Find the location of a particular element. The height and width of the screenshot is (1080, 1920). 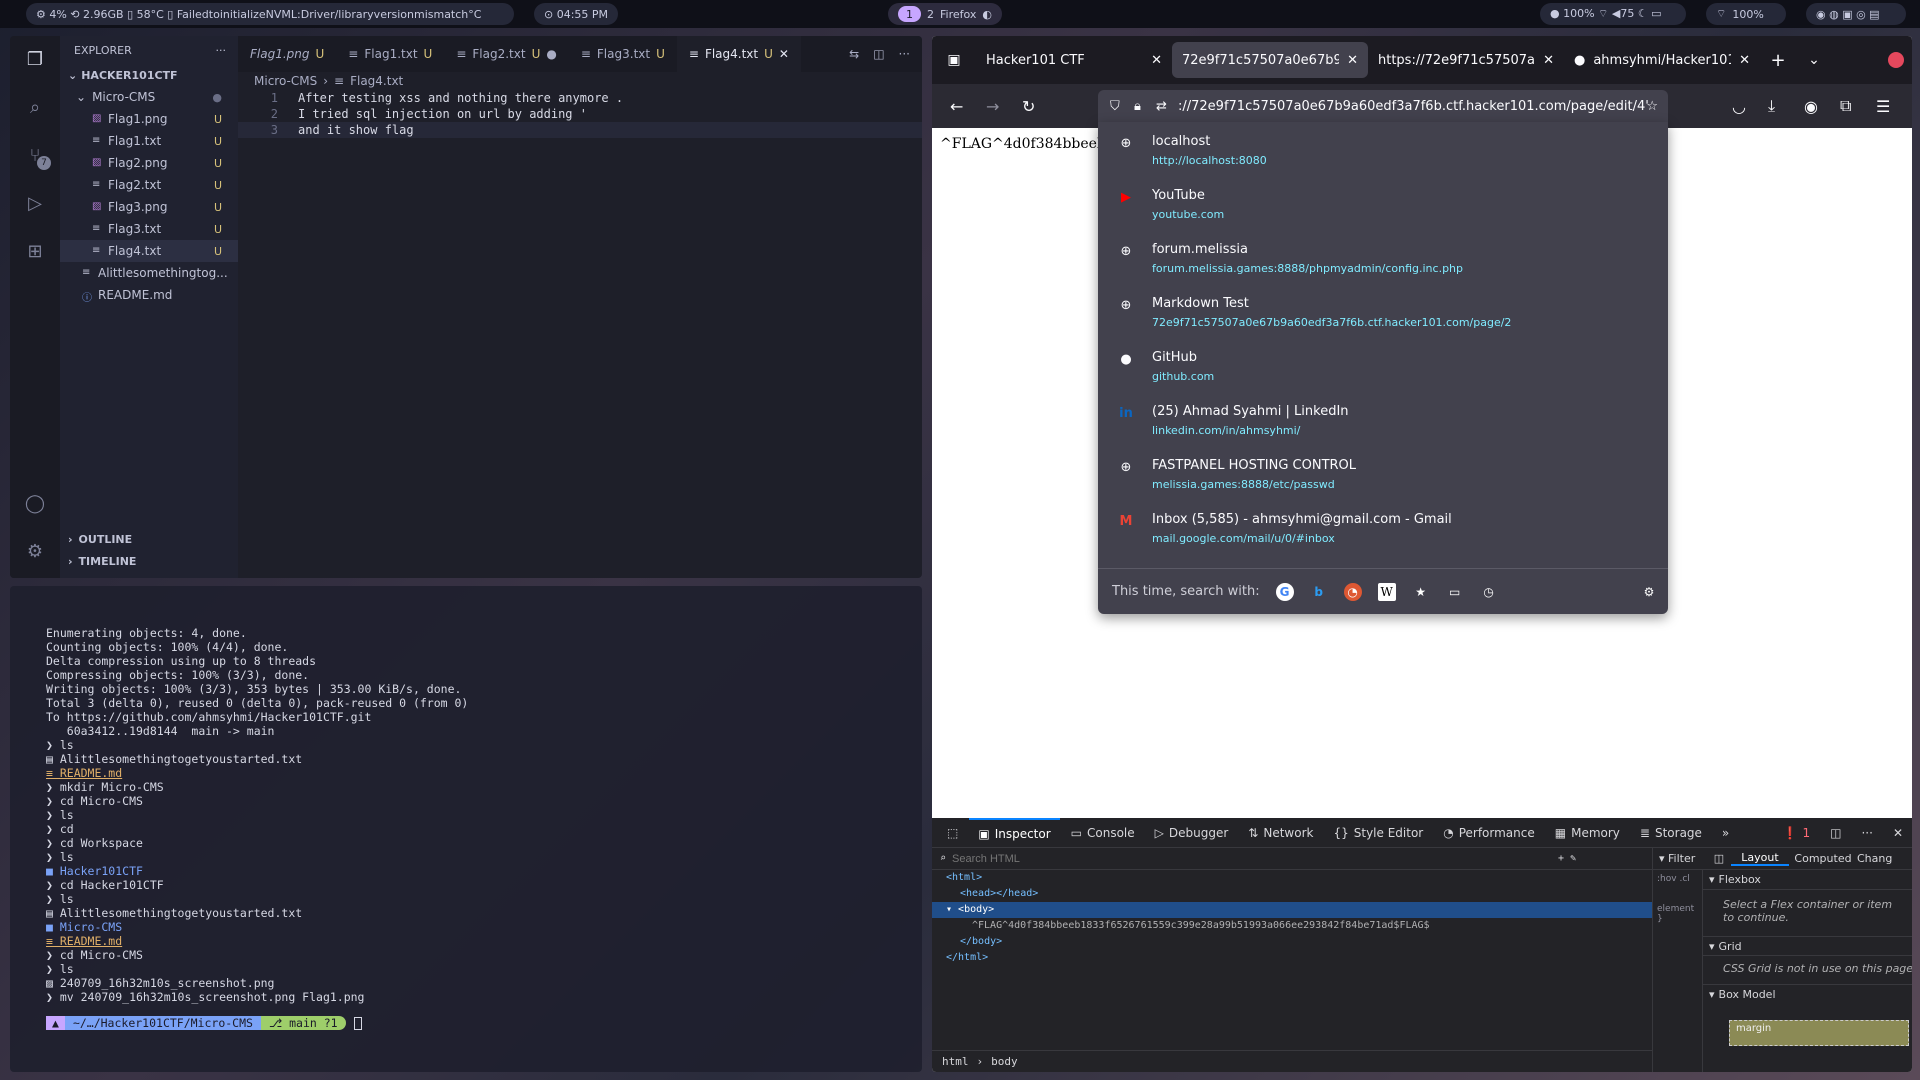

markup-node: </html> is located at coordinates (1292, 958).